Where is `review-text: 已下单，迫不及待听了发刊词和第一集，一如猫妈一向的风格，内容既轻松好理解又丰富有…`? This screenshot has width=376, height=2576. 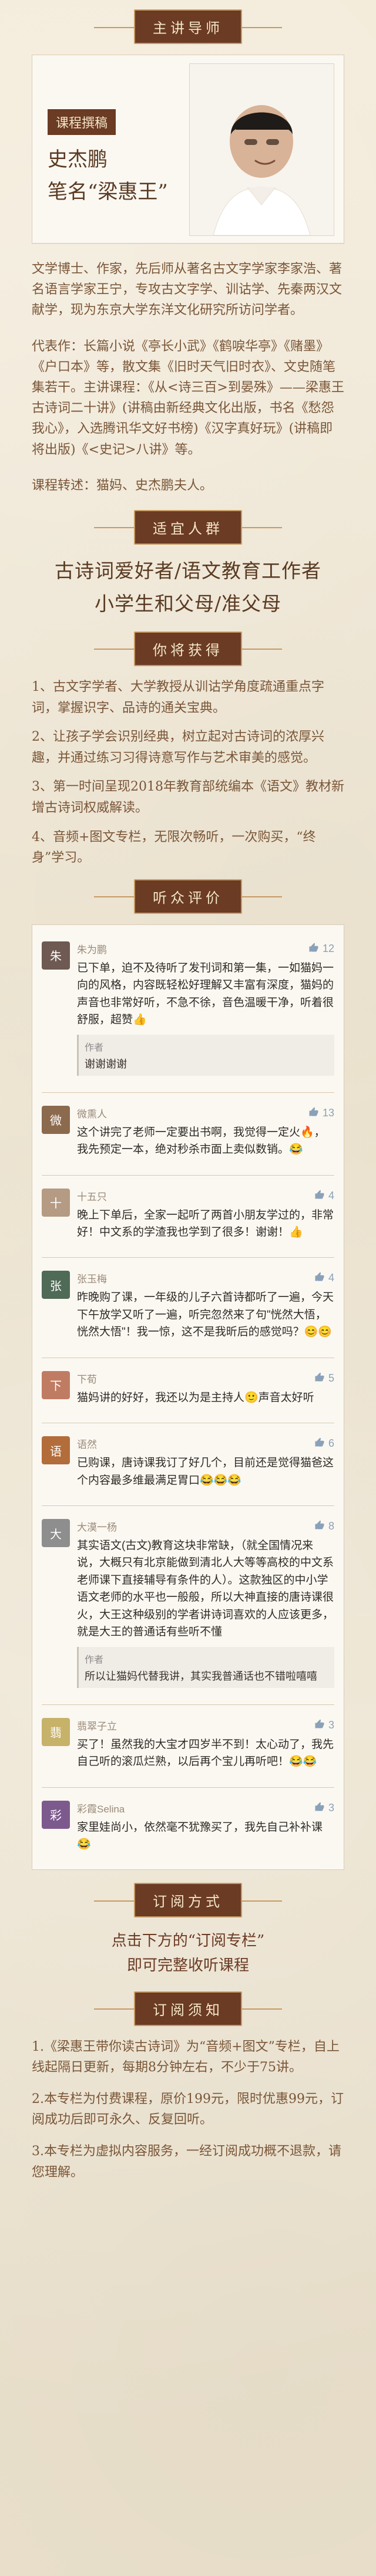
review-text: 已下单，迫不及待听了发刊词和第一集，一如猫妈一向的风格，内容既轻松好理解又丰富有… is located at coordinates (205, 994).